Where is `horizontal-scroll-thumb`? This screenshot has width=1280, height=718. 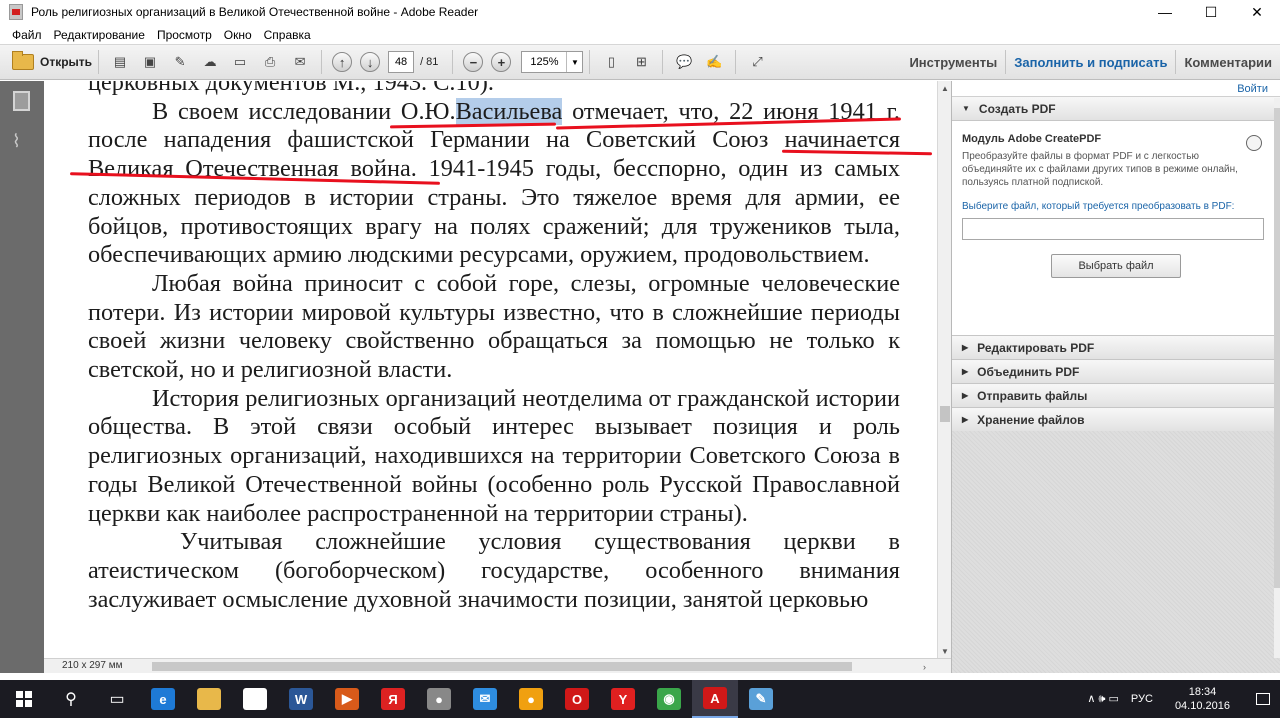
horizontal-scroll-thumb is located at coordinates (502, 666).